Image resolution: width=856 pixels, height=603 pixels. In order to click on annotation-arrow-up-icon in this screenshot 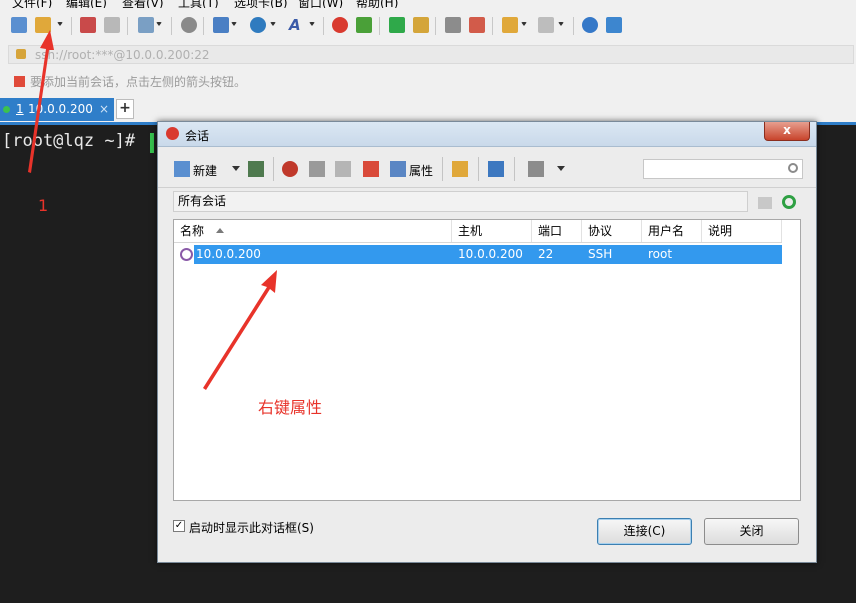, I will do `click(41, 101)`.